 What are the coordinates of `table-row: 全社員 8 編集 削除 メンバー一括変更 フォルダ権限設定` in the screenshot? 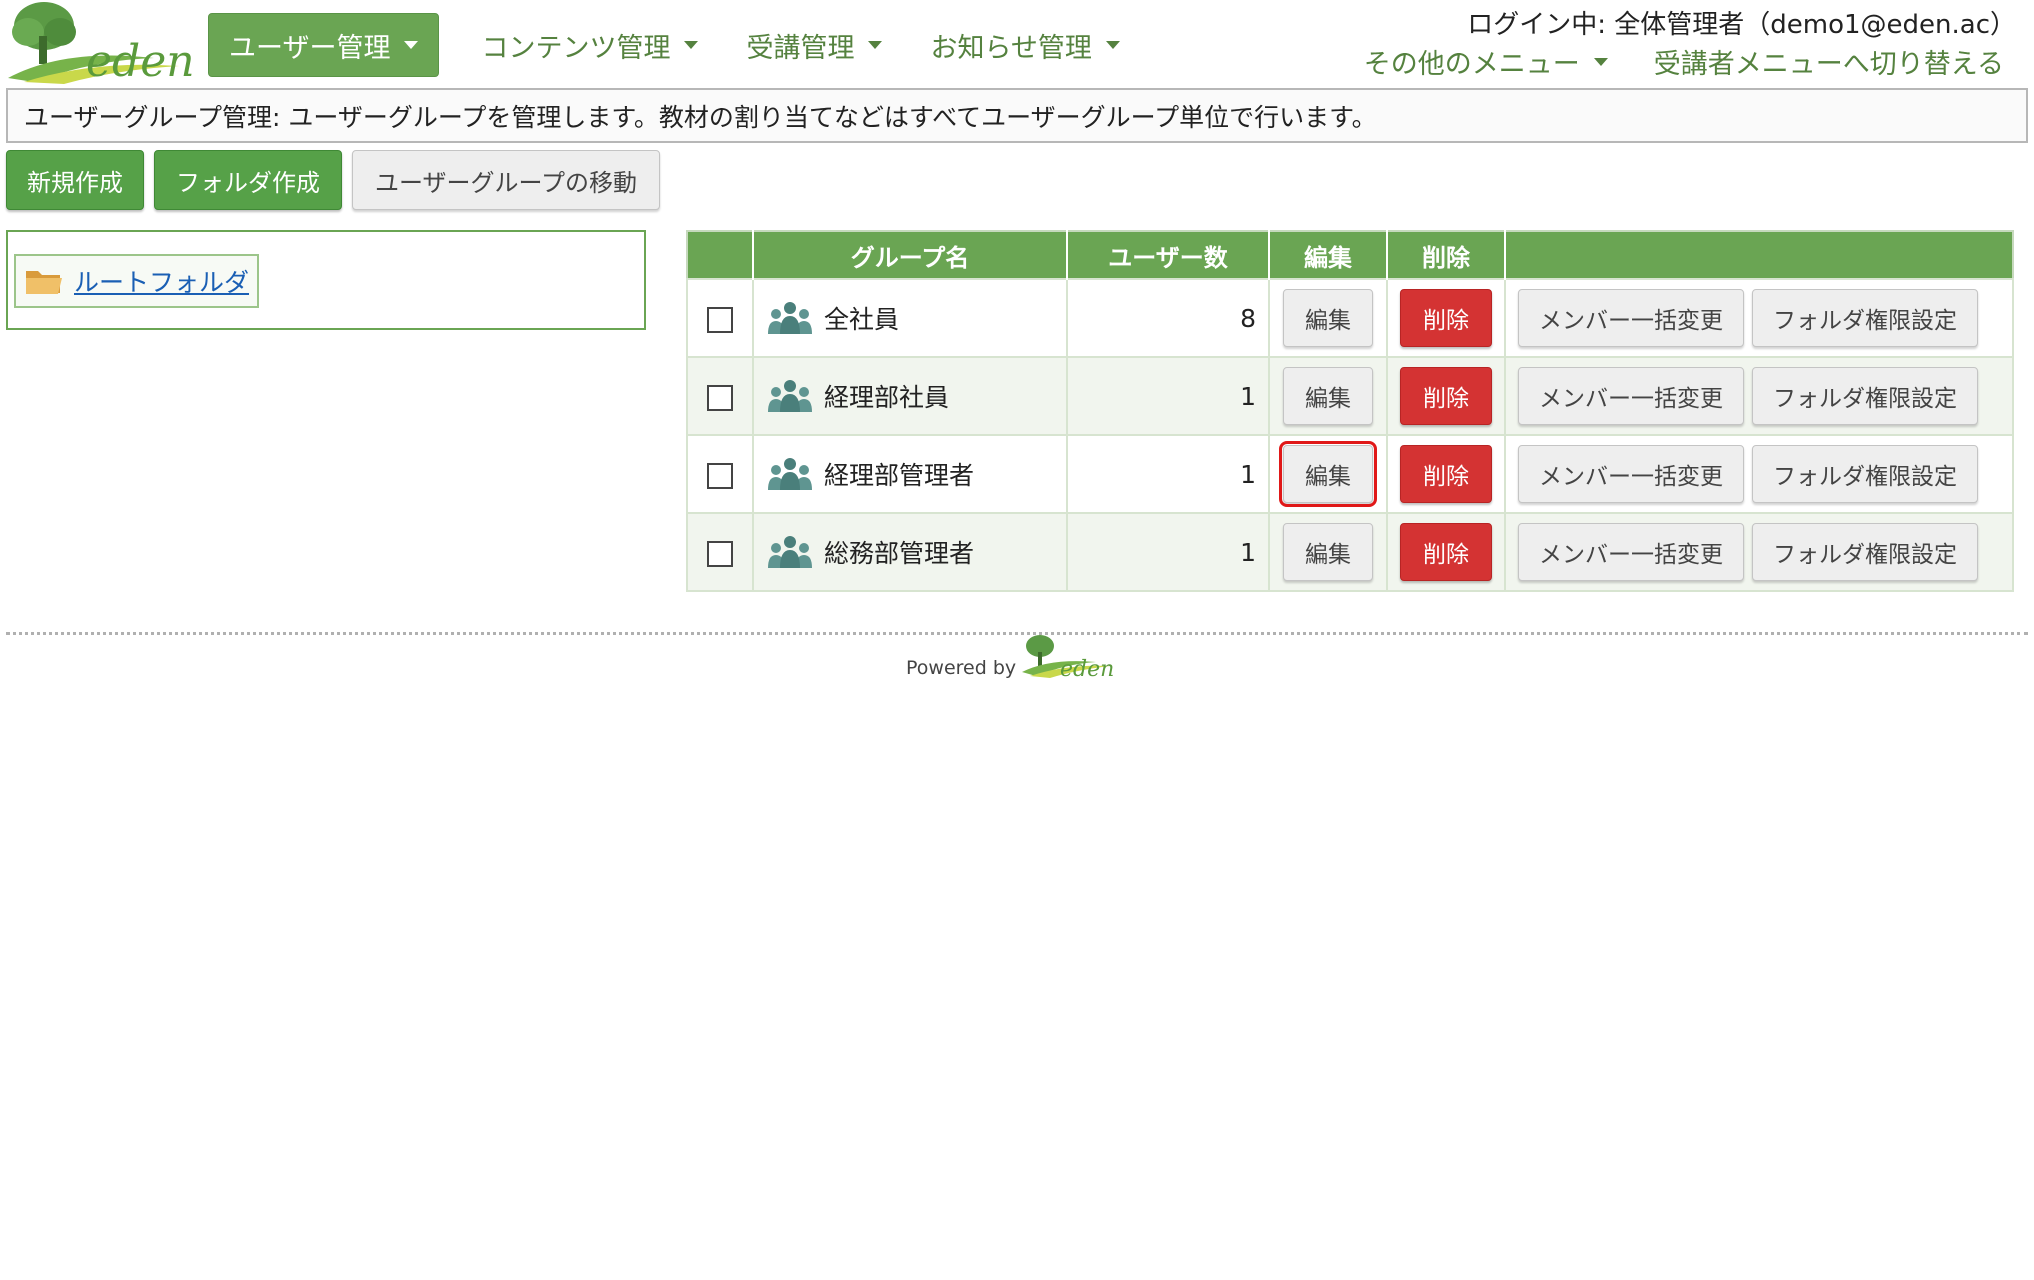 It's located at (1350, 318).